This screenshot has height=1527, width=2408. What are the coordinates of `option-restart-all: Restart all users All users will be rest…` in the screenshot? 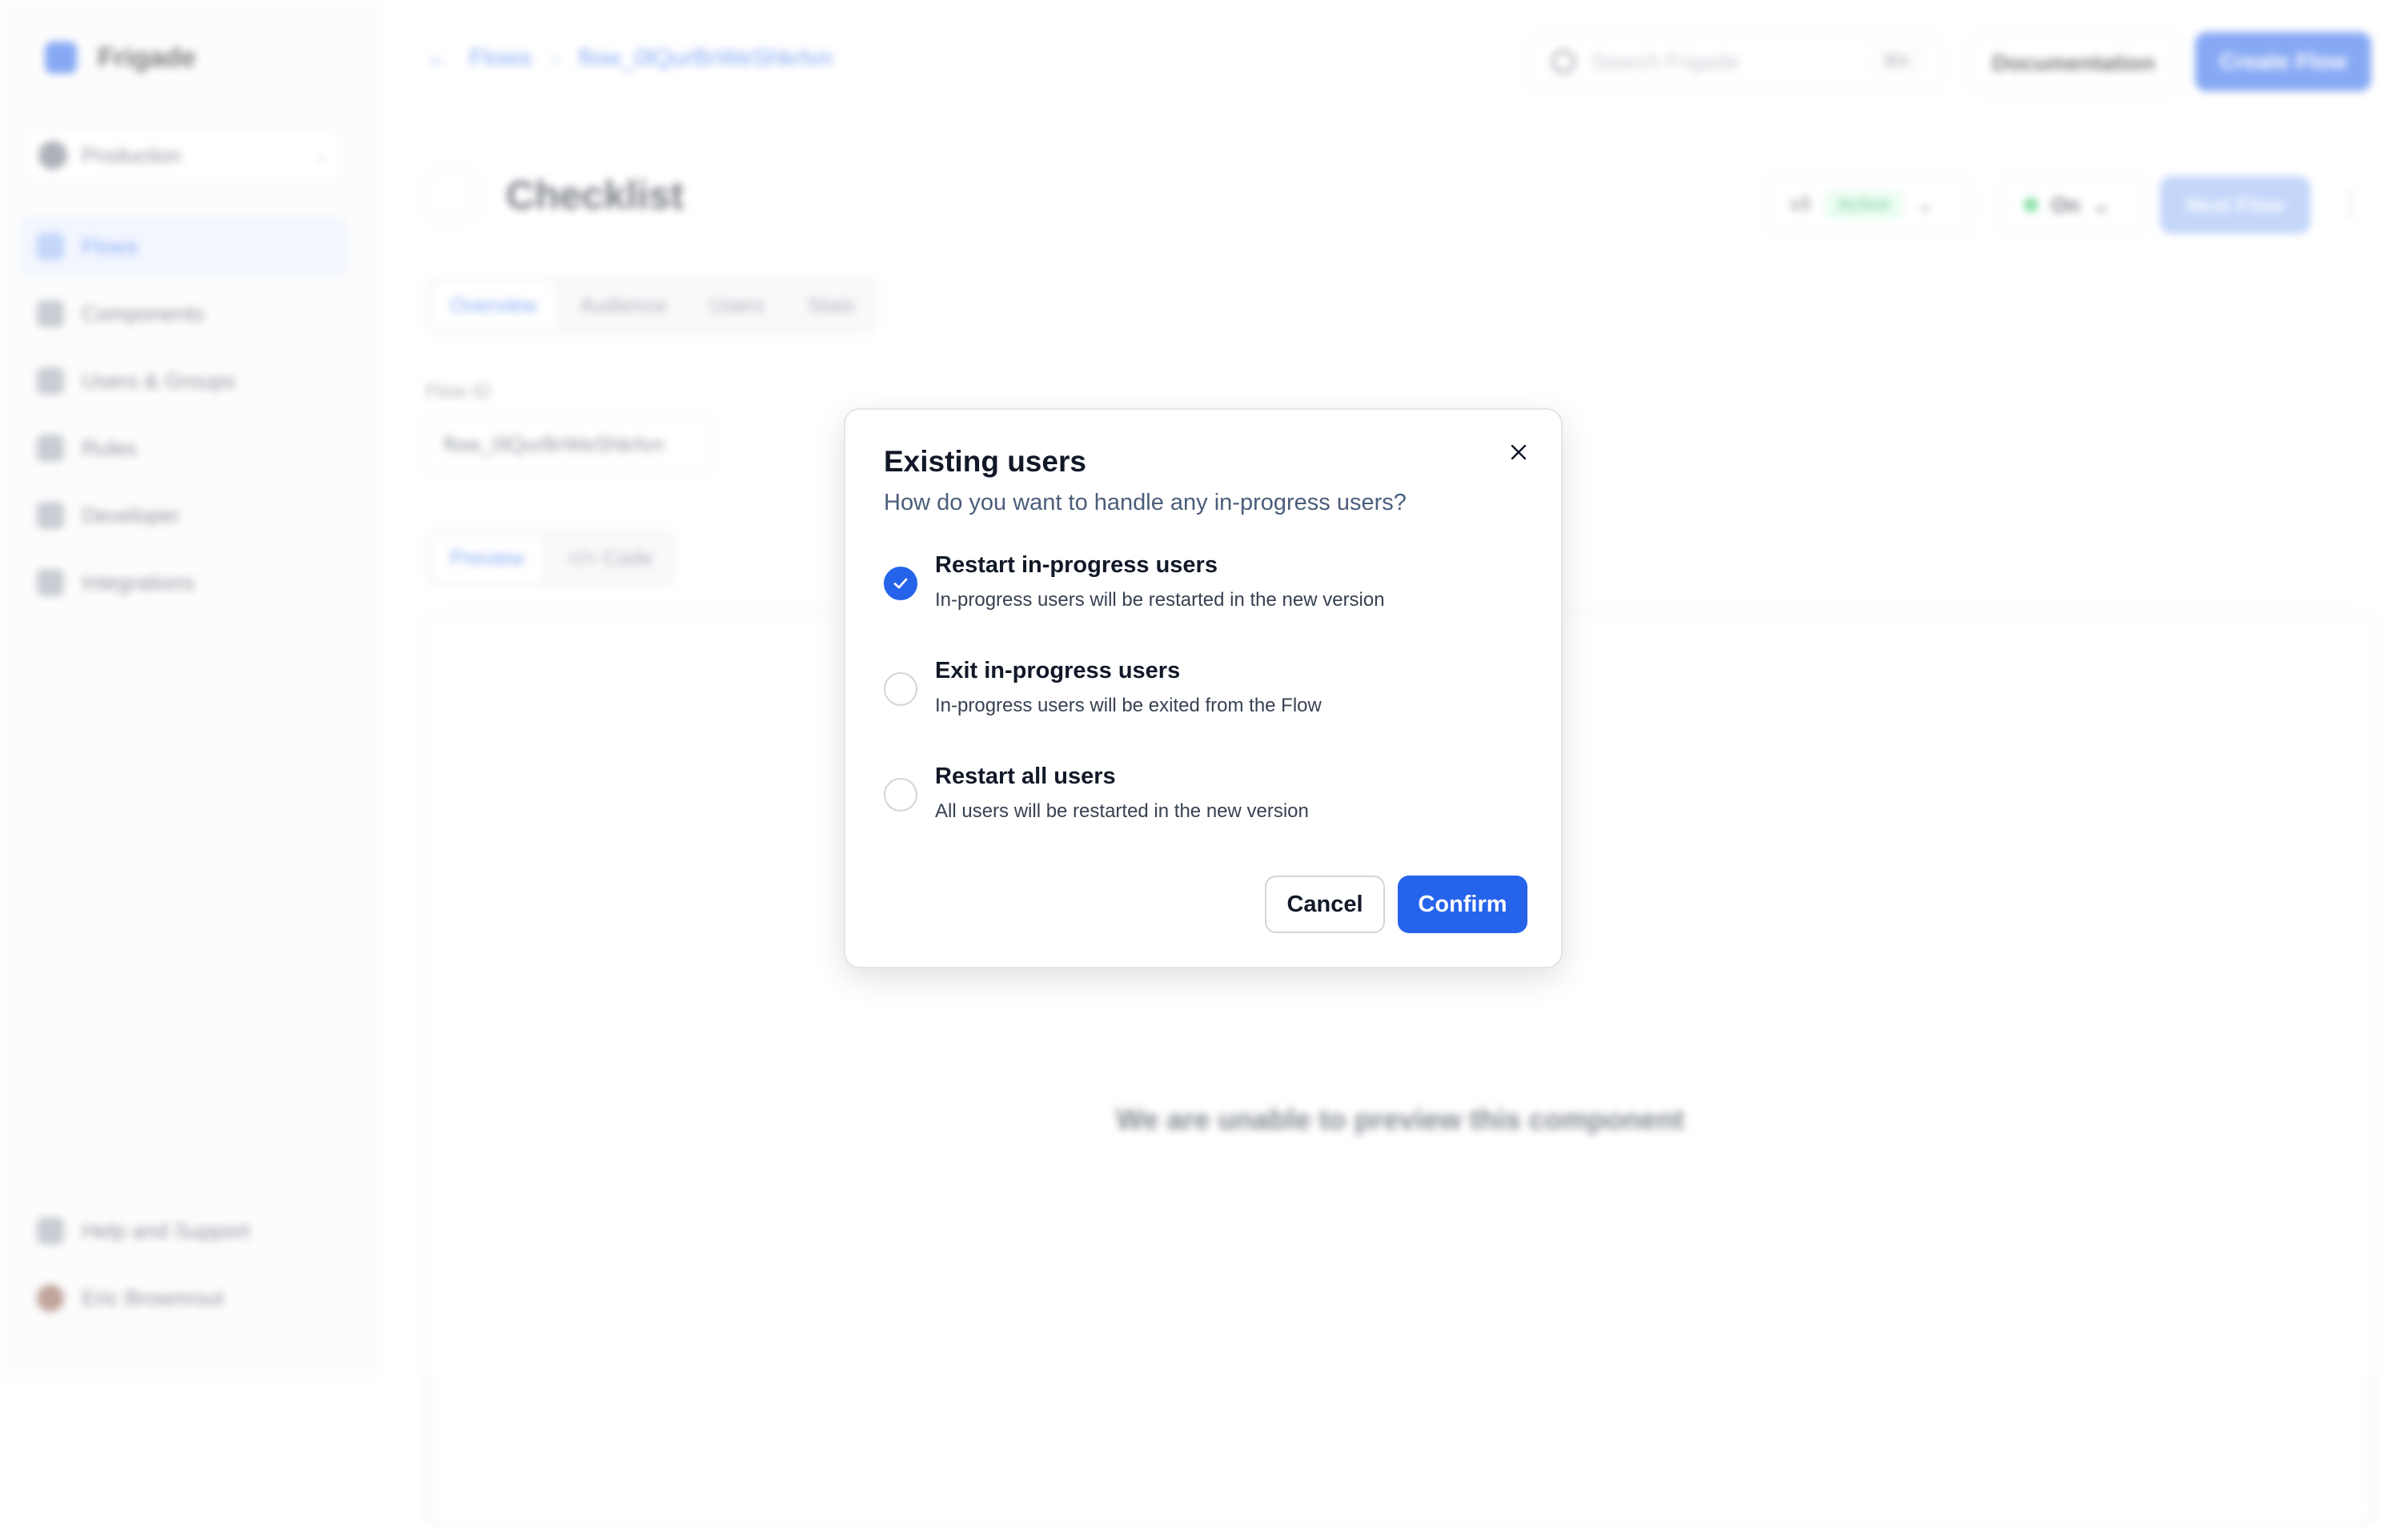 It's located at (1204, 802).